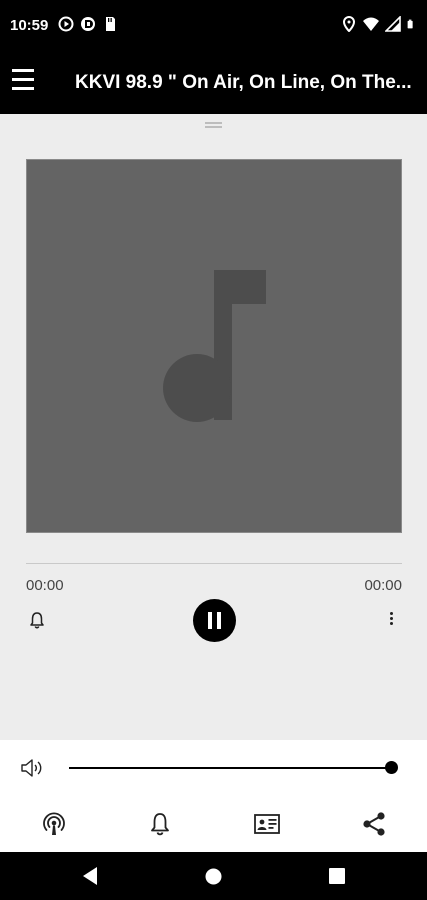 The width and height of the screenshot is (427, 900). I want to click on volume-thumb, so click(391, 767).